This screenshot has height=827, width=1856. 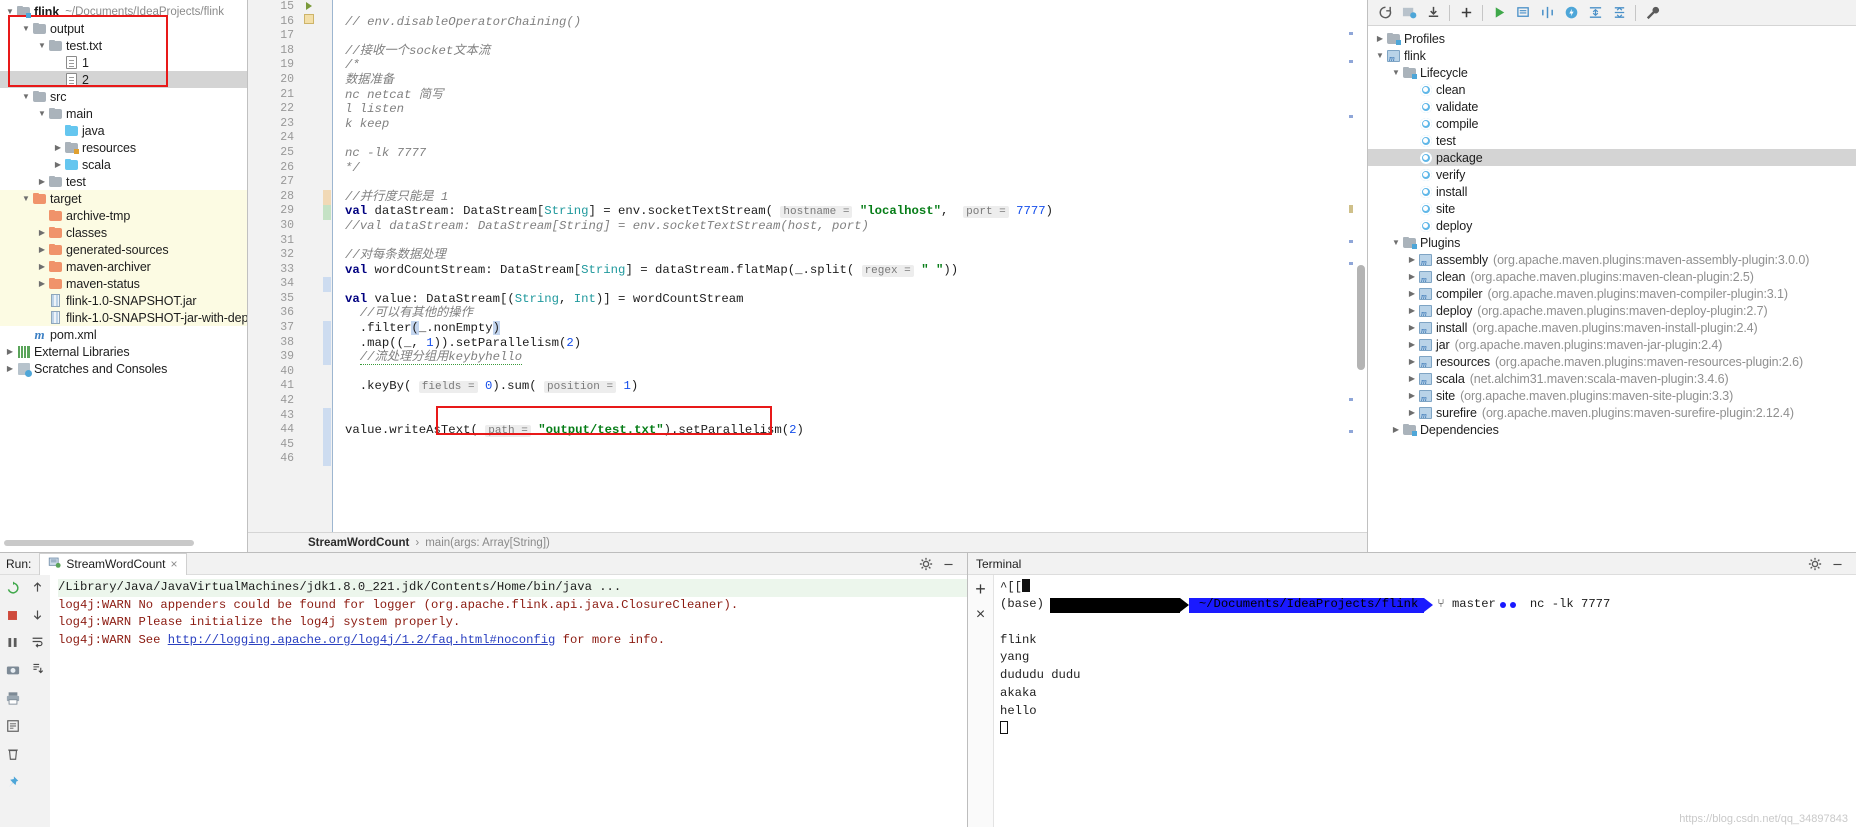 What do you see at coordinates (1612, 429) in the screenshot?
I see `maven-node-dependencies: ▶ Dependencies` at bounding box center [1612, 429].